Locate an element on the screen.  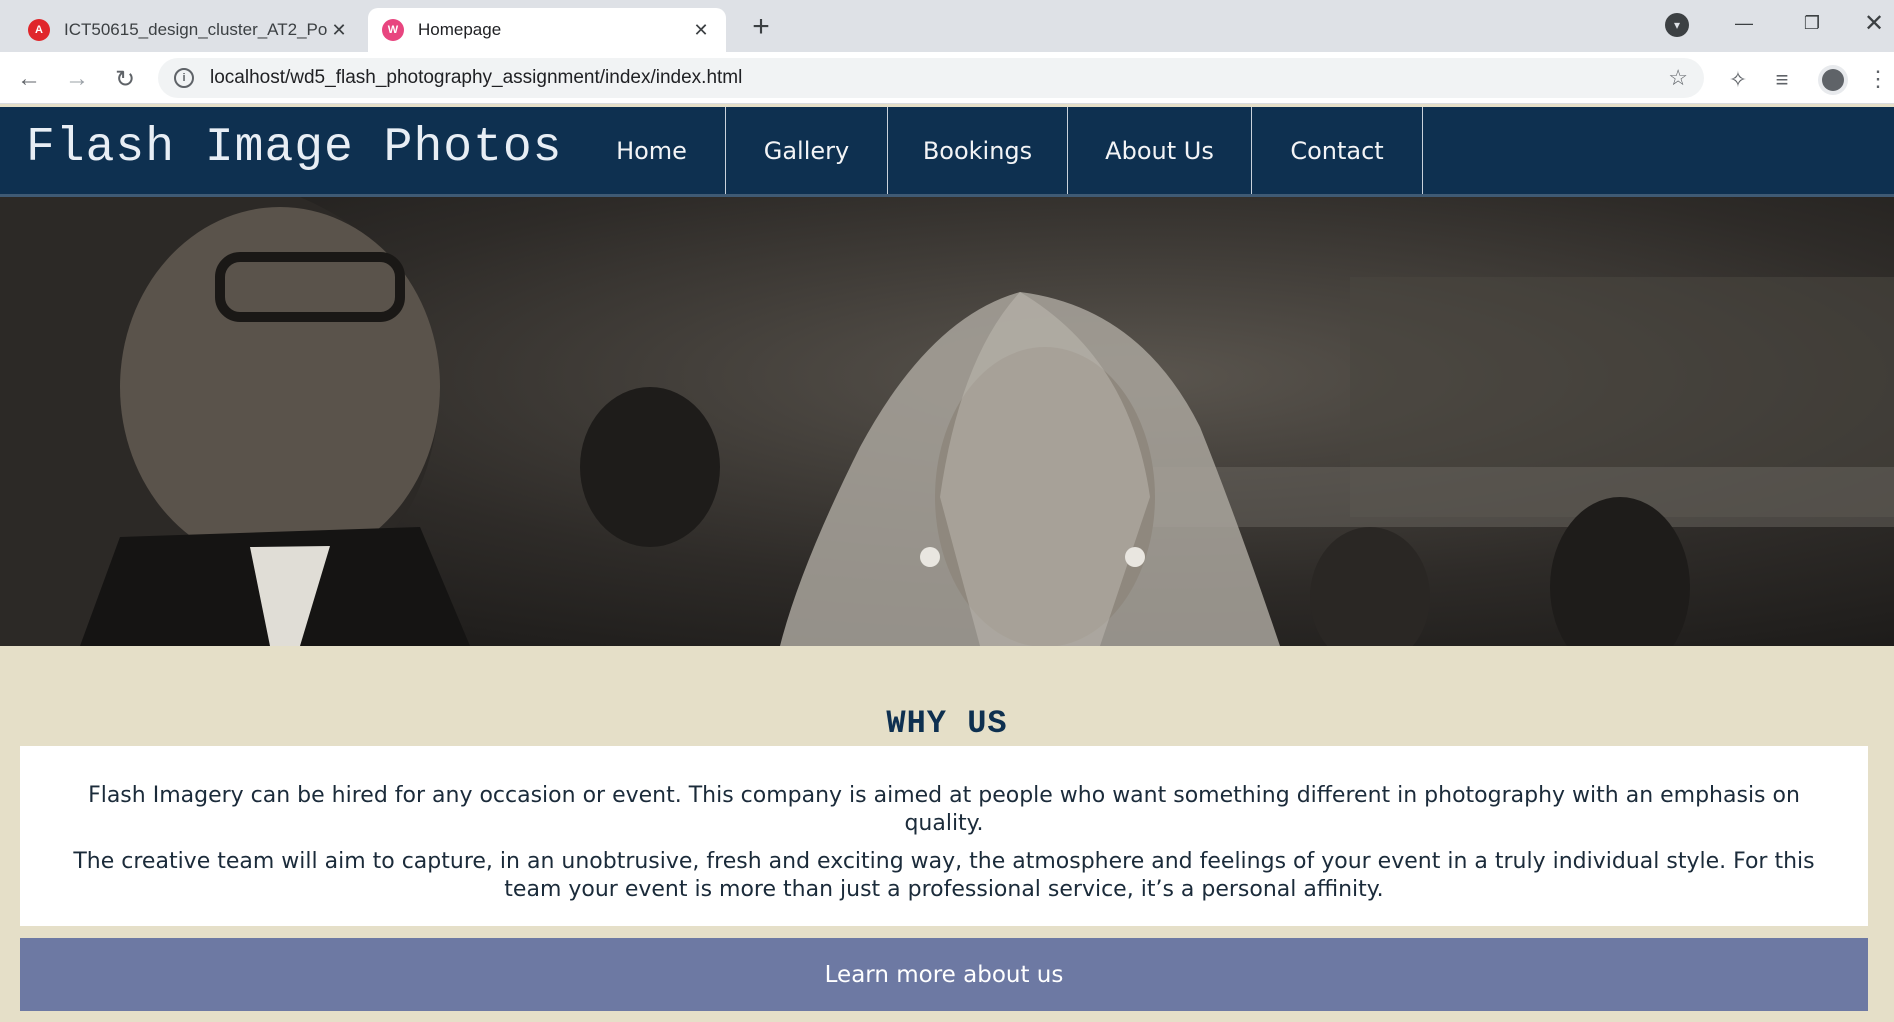
media-queue-icon: ≡ is located at coordinates (1782, 80).